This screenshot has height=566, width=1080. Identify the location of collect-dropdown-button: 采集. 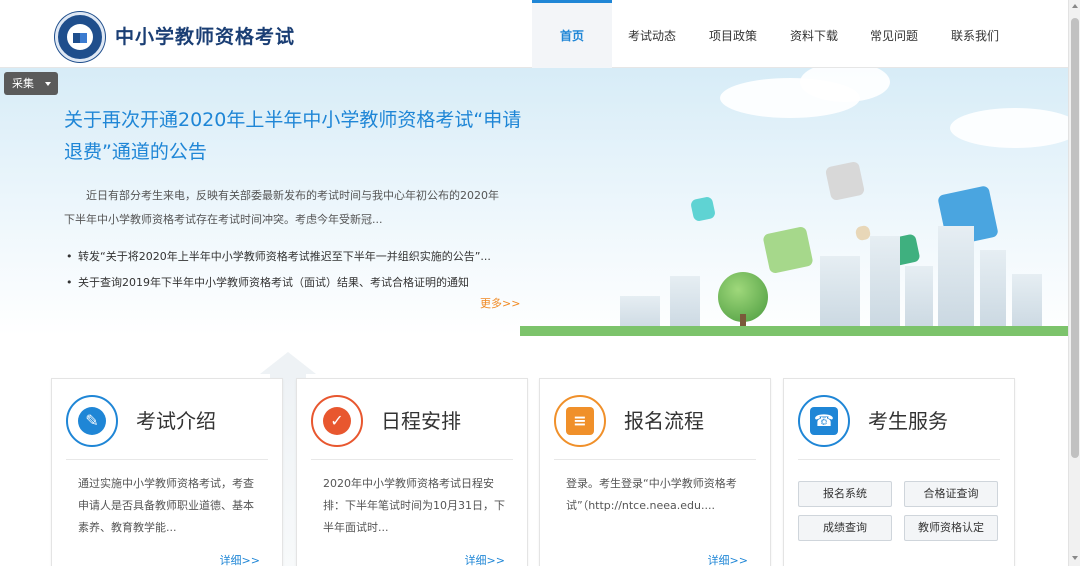
(31, 83).